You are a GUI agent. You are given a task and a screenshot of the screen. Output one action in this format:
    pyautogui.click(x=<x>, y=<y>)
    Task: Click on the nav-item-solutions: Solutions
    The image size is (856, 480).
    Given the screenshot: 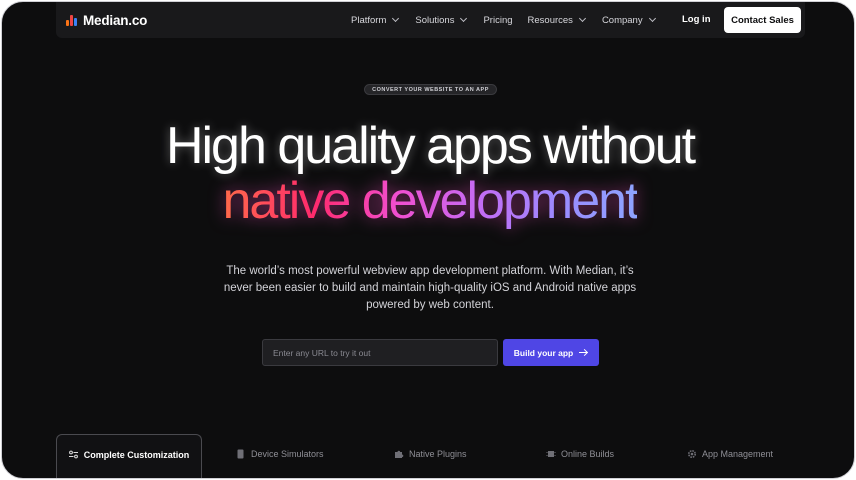 What is the action you would take?
    pyautogui.click(x=441, y=20)
    